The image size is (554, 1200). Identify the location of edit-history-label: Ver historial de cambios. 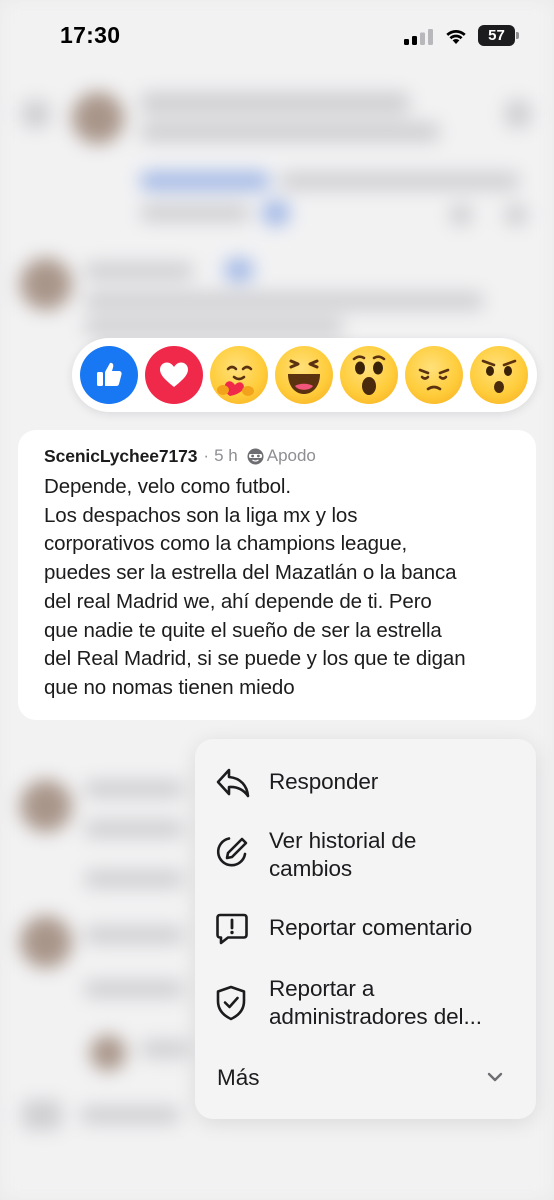
(343, 854).